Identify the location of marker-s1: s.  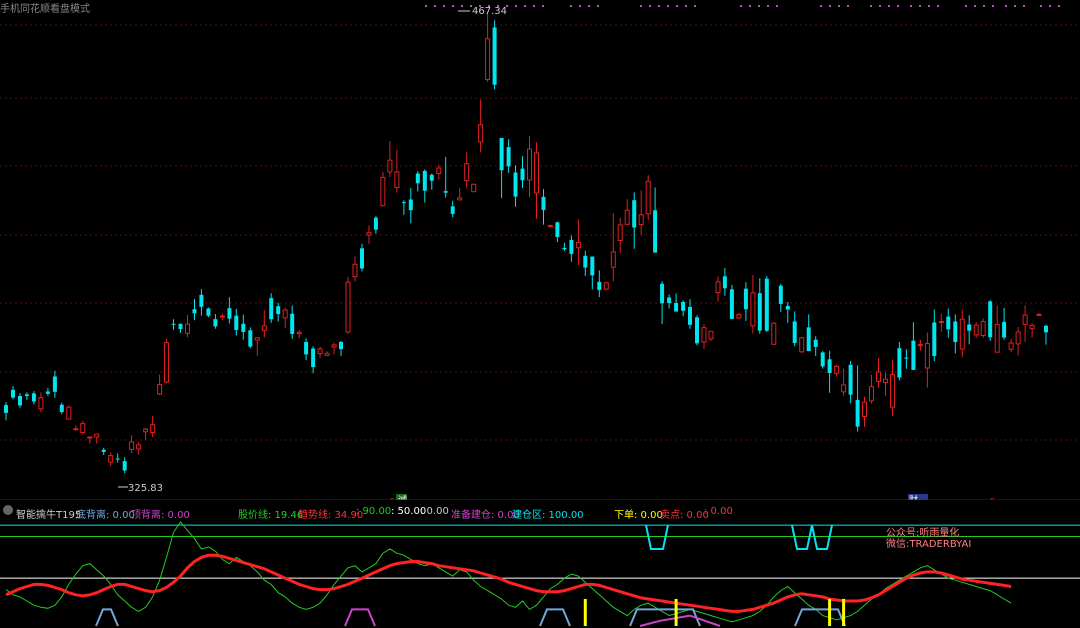
(392, 498).